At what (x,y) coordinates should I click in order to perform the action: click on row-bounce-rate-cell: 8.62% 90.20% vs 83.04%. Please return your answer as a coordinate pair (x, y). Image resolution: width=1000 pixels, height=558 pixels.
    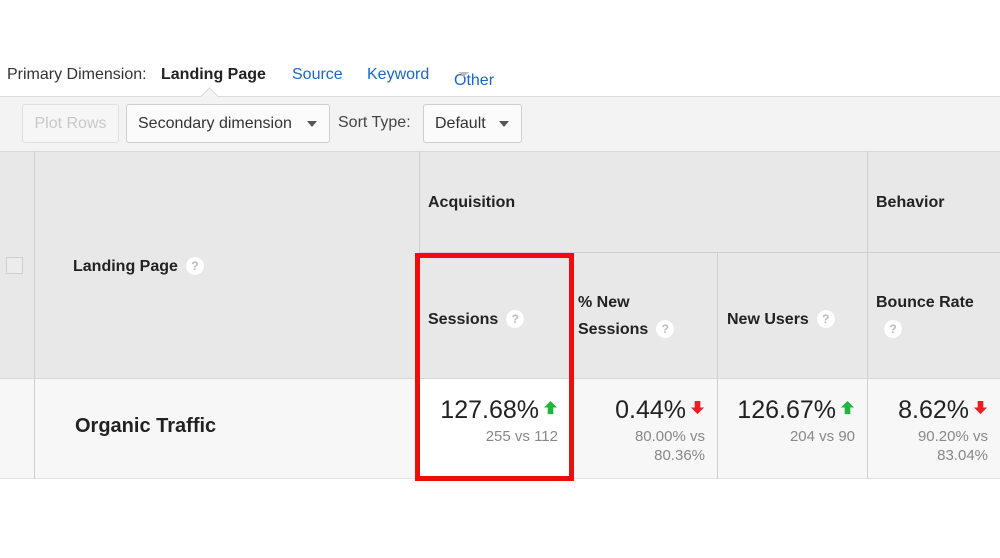
    Looking at the image, I should click on (934, 429).